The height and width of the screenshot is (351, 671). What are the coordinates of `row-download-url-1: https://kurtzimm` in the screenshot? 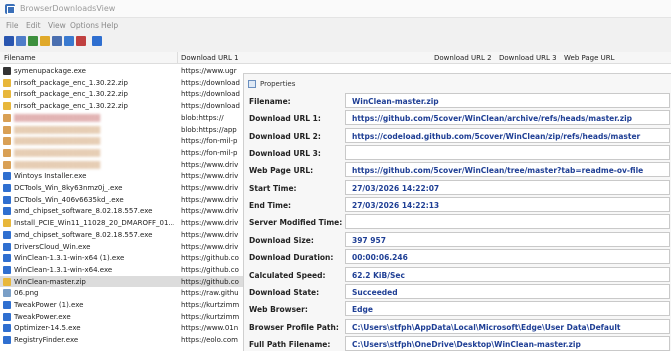 It's located at (210, 316).